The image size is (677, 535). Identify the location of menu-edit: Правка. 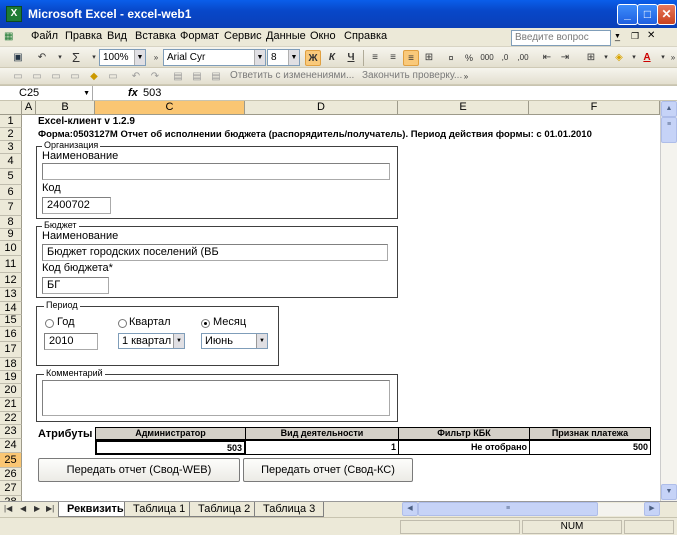
(83, 36).